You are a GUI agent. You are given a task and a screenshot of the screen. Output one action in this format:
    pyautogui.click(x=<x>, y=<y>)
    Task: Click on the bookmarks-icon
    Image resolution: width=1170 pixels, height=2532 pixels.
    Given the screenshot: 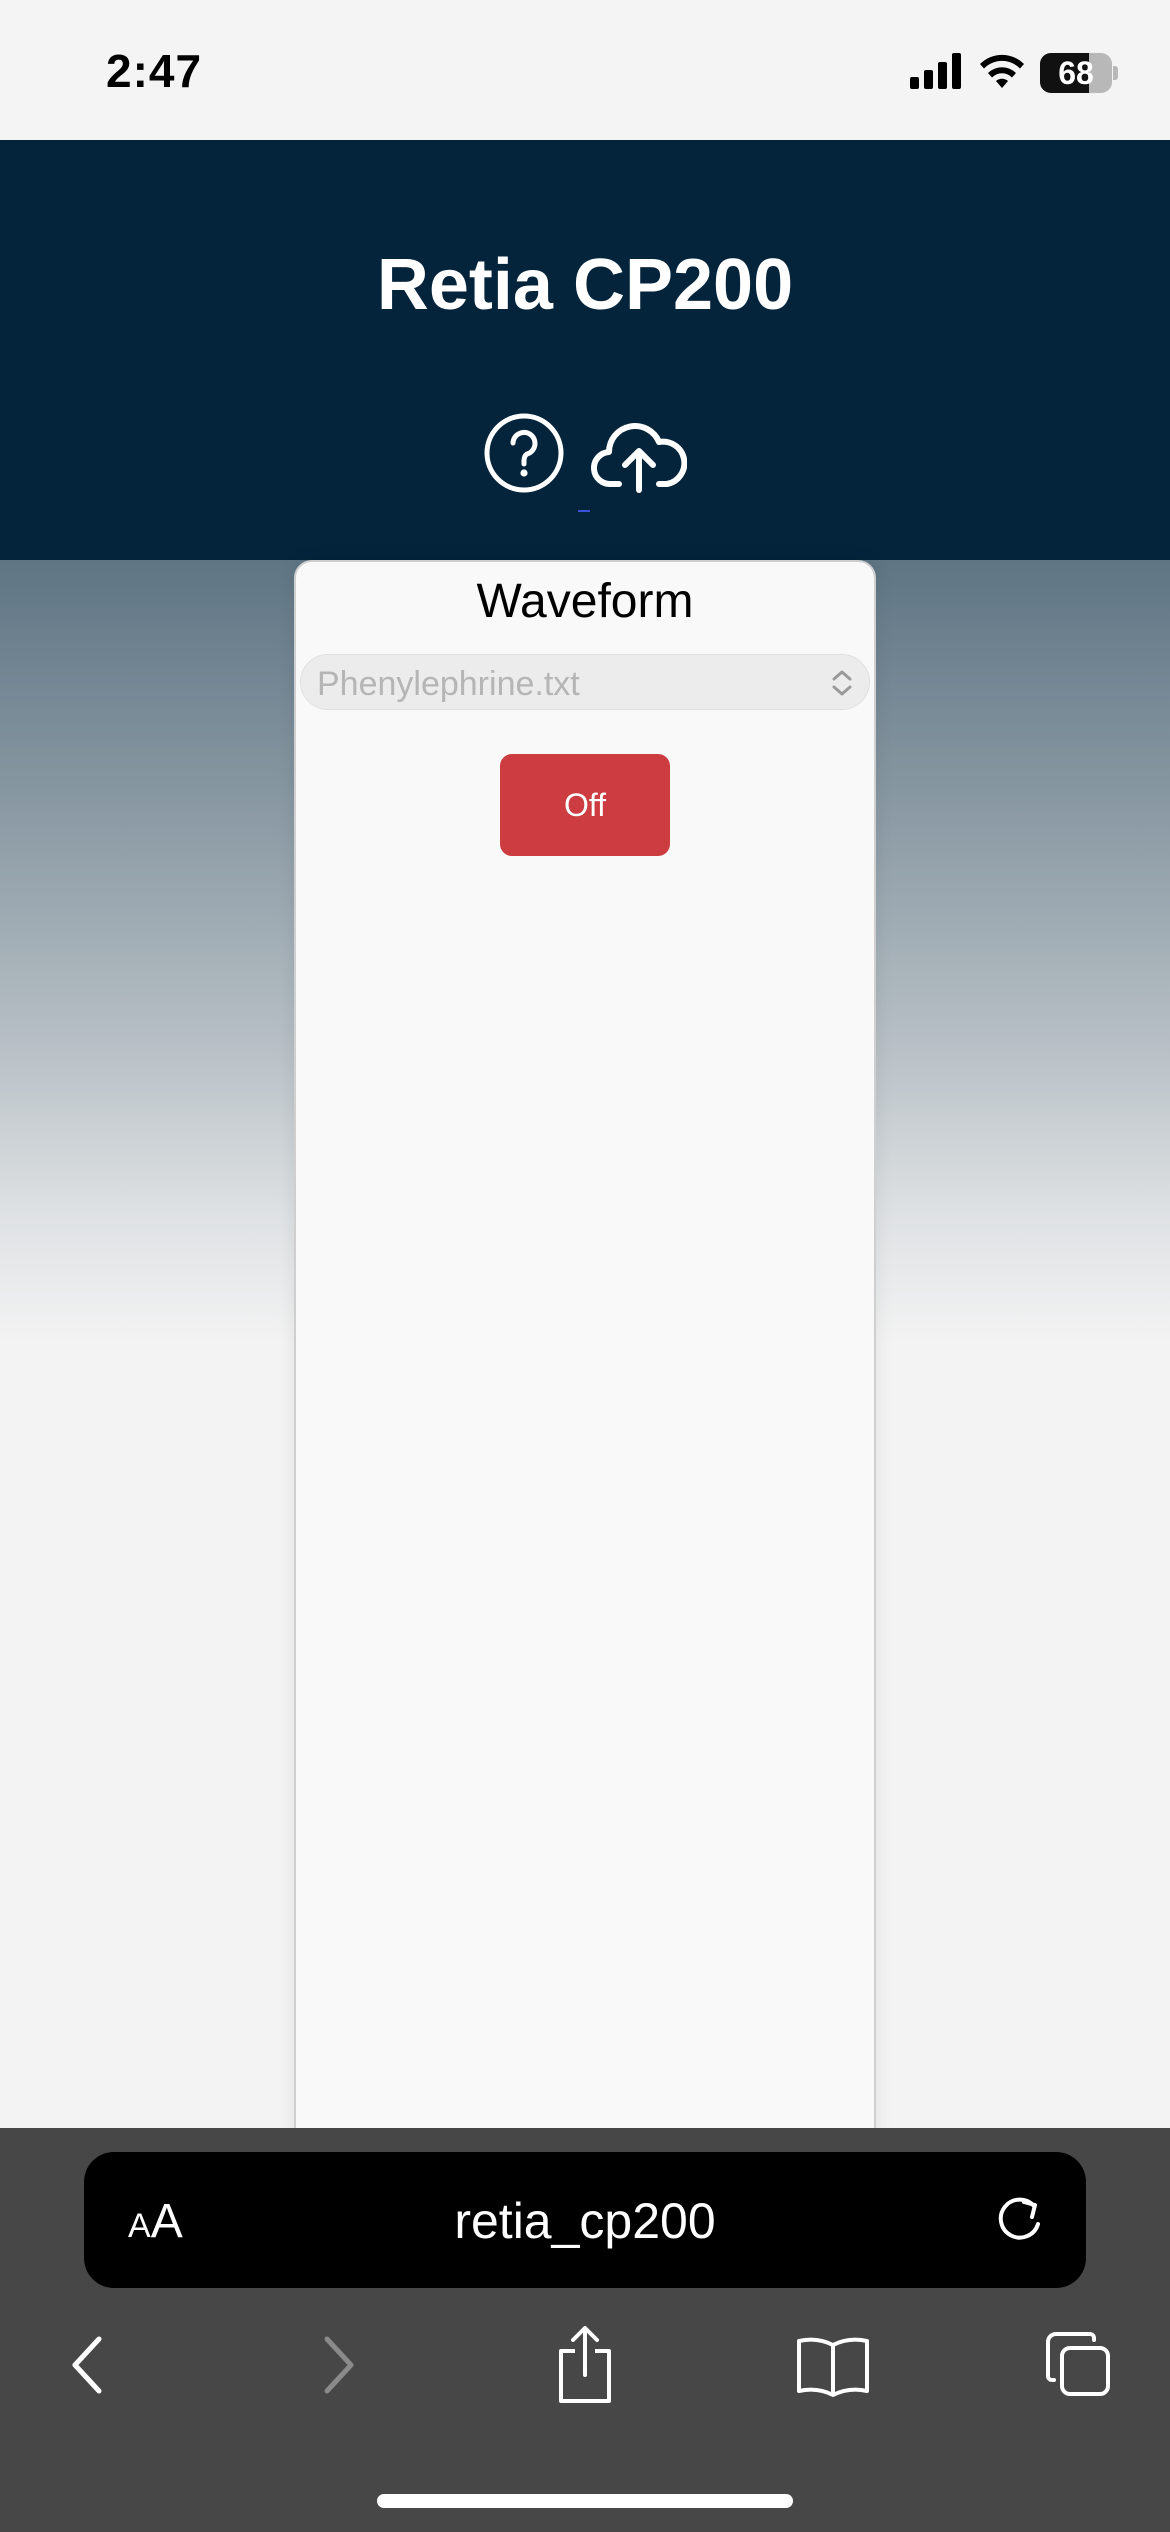 What is the action you would take?
    pyautogui.click(x=833, y=2365)
    